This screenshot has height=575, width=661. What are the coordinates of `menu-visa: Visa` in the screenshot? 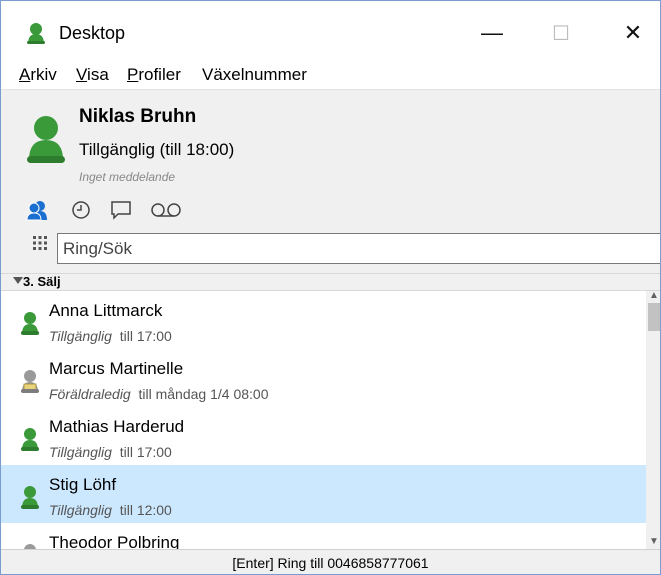 It's located at (92, 75).